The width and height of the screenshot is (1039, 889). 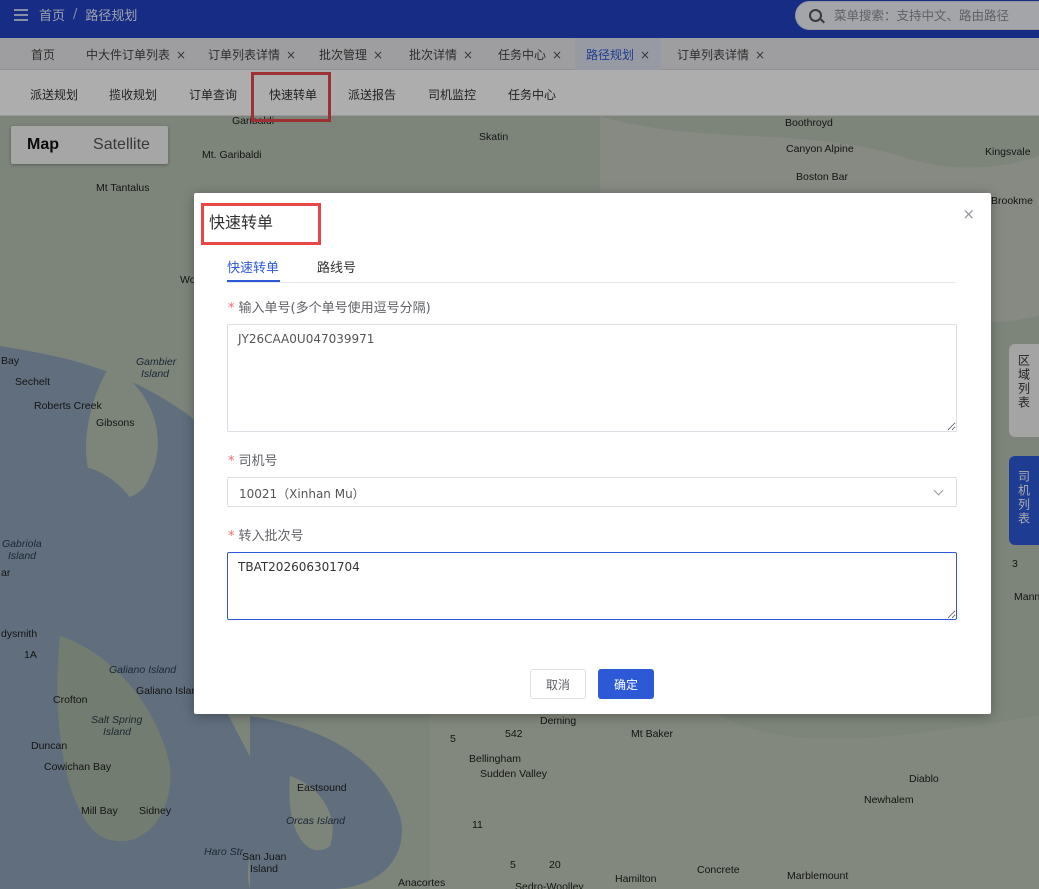 What do you see at coordinates (626, 684) in the screenshot?
I see `confirm-button: 确定` at bounding box center [626, 684].